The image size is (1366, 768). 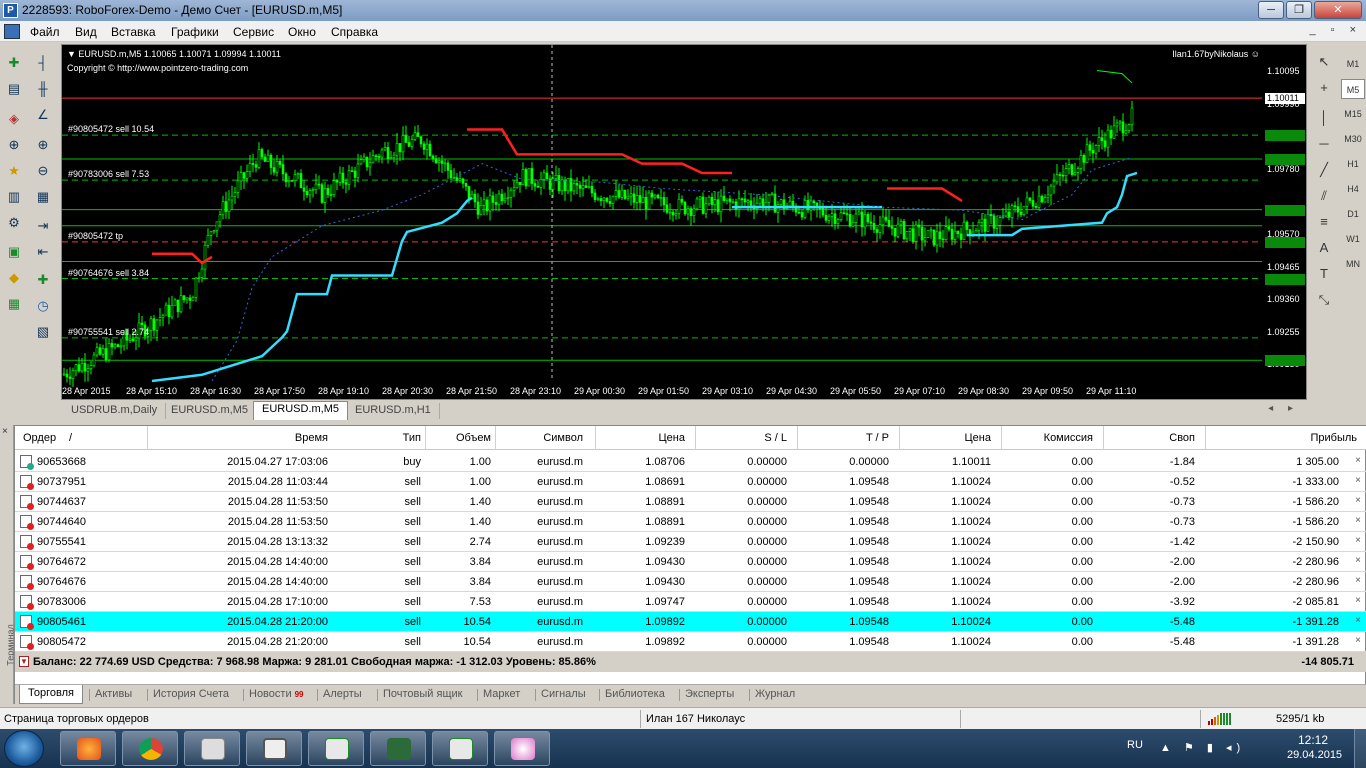 What do you see at coordinates (1324, 90) in the screenshot?
I see `crosshair-tool-icon: +` at bounding box center [1324, 90].